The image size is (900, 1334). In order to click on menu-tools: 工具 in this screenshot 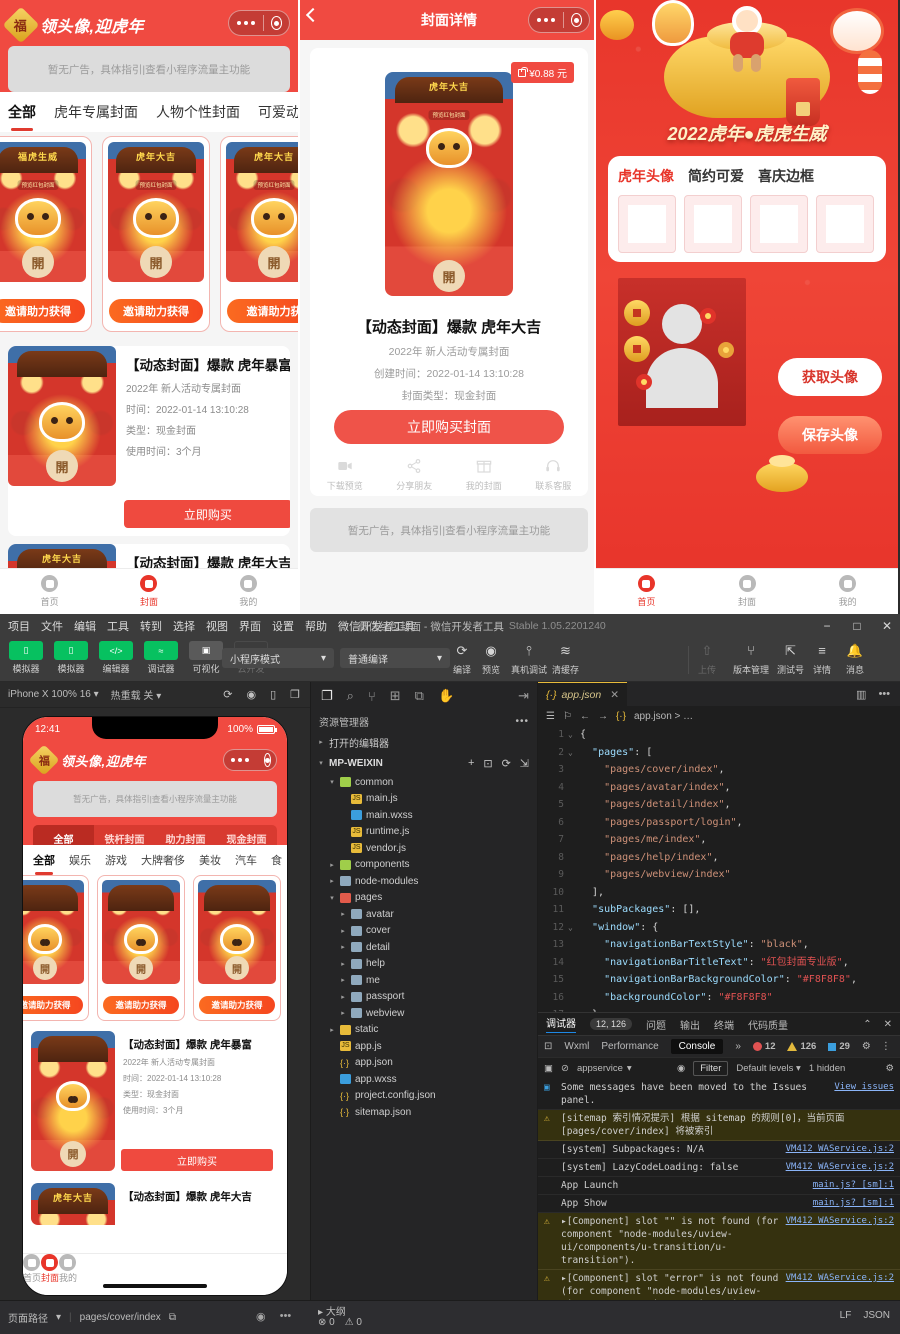, I will do `click(118, 626)`.